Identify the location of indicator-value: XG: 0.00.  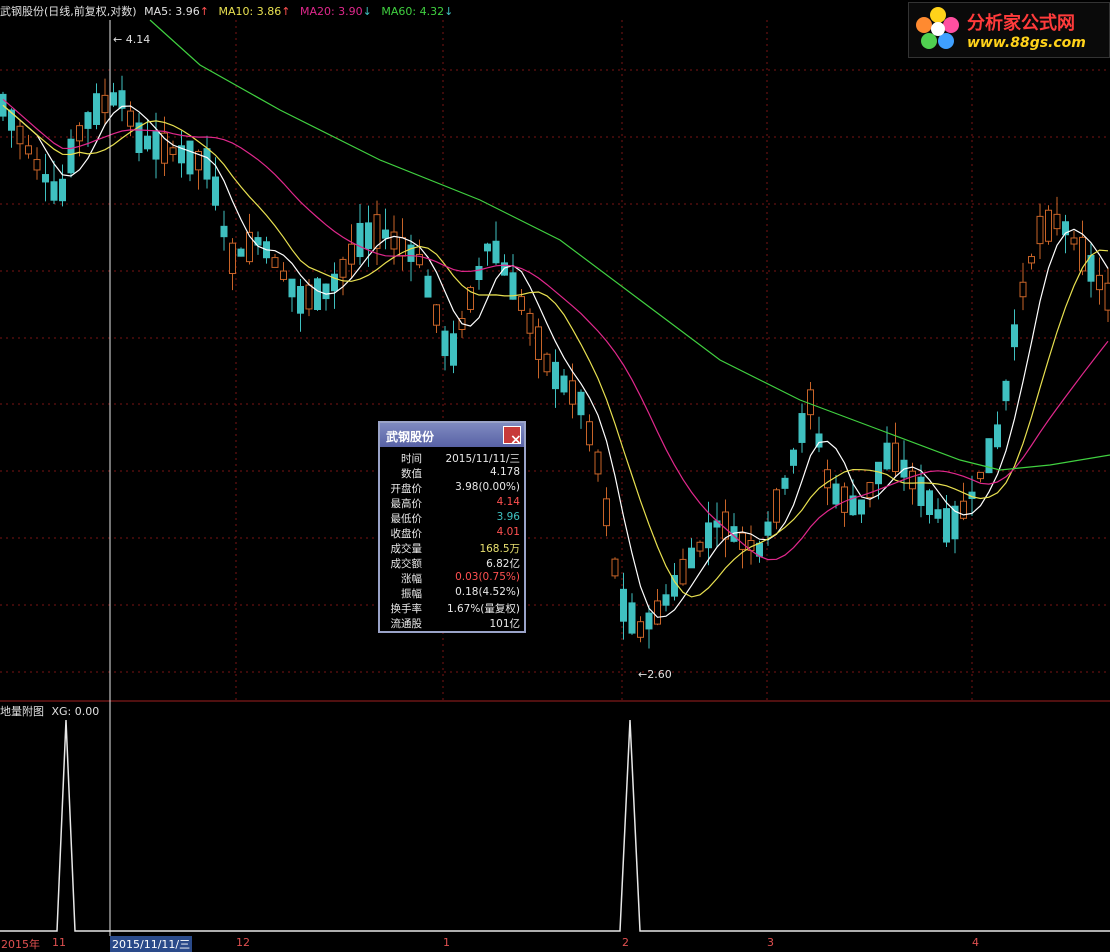
(75, 711).